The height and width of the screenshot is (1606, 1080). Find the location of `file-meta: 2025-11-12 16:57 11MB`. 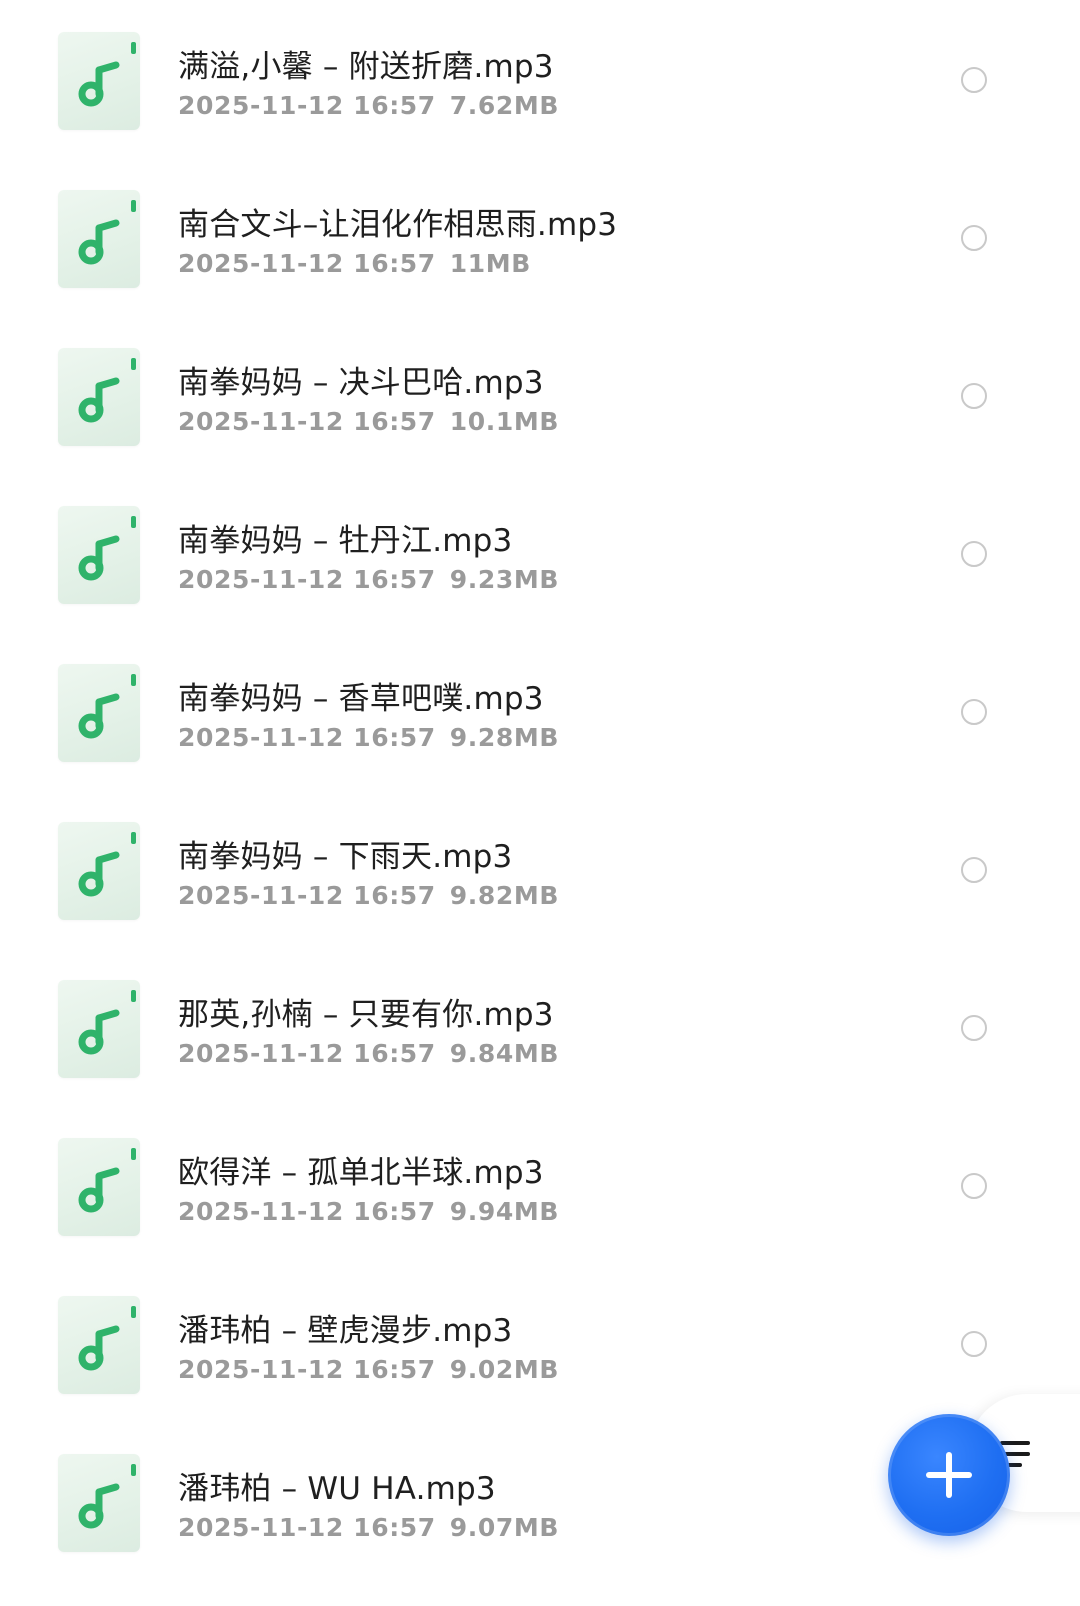

file-meta: 2025-11-12 16:57 11MB is located at coordinates (354, 263).